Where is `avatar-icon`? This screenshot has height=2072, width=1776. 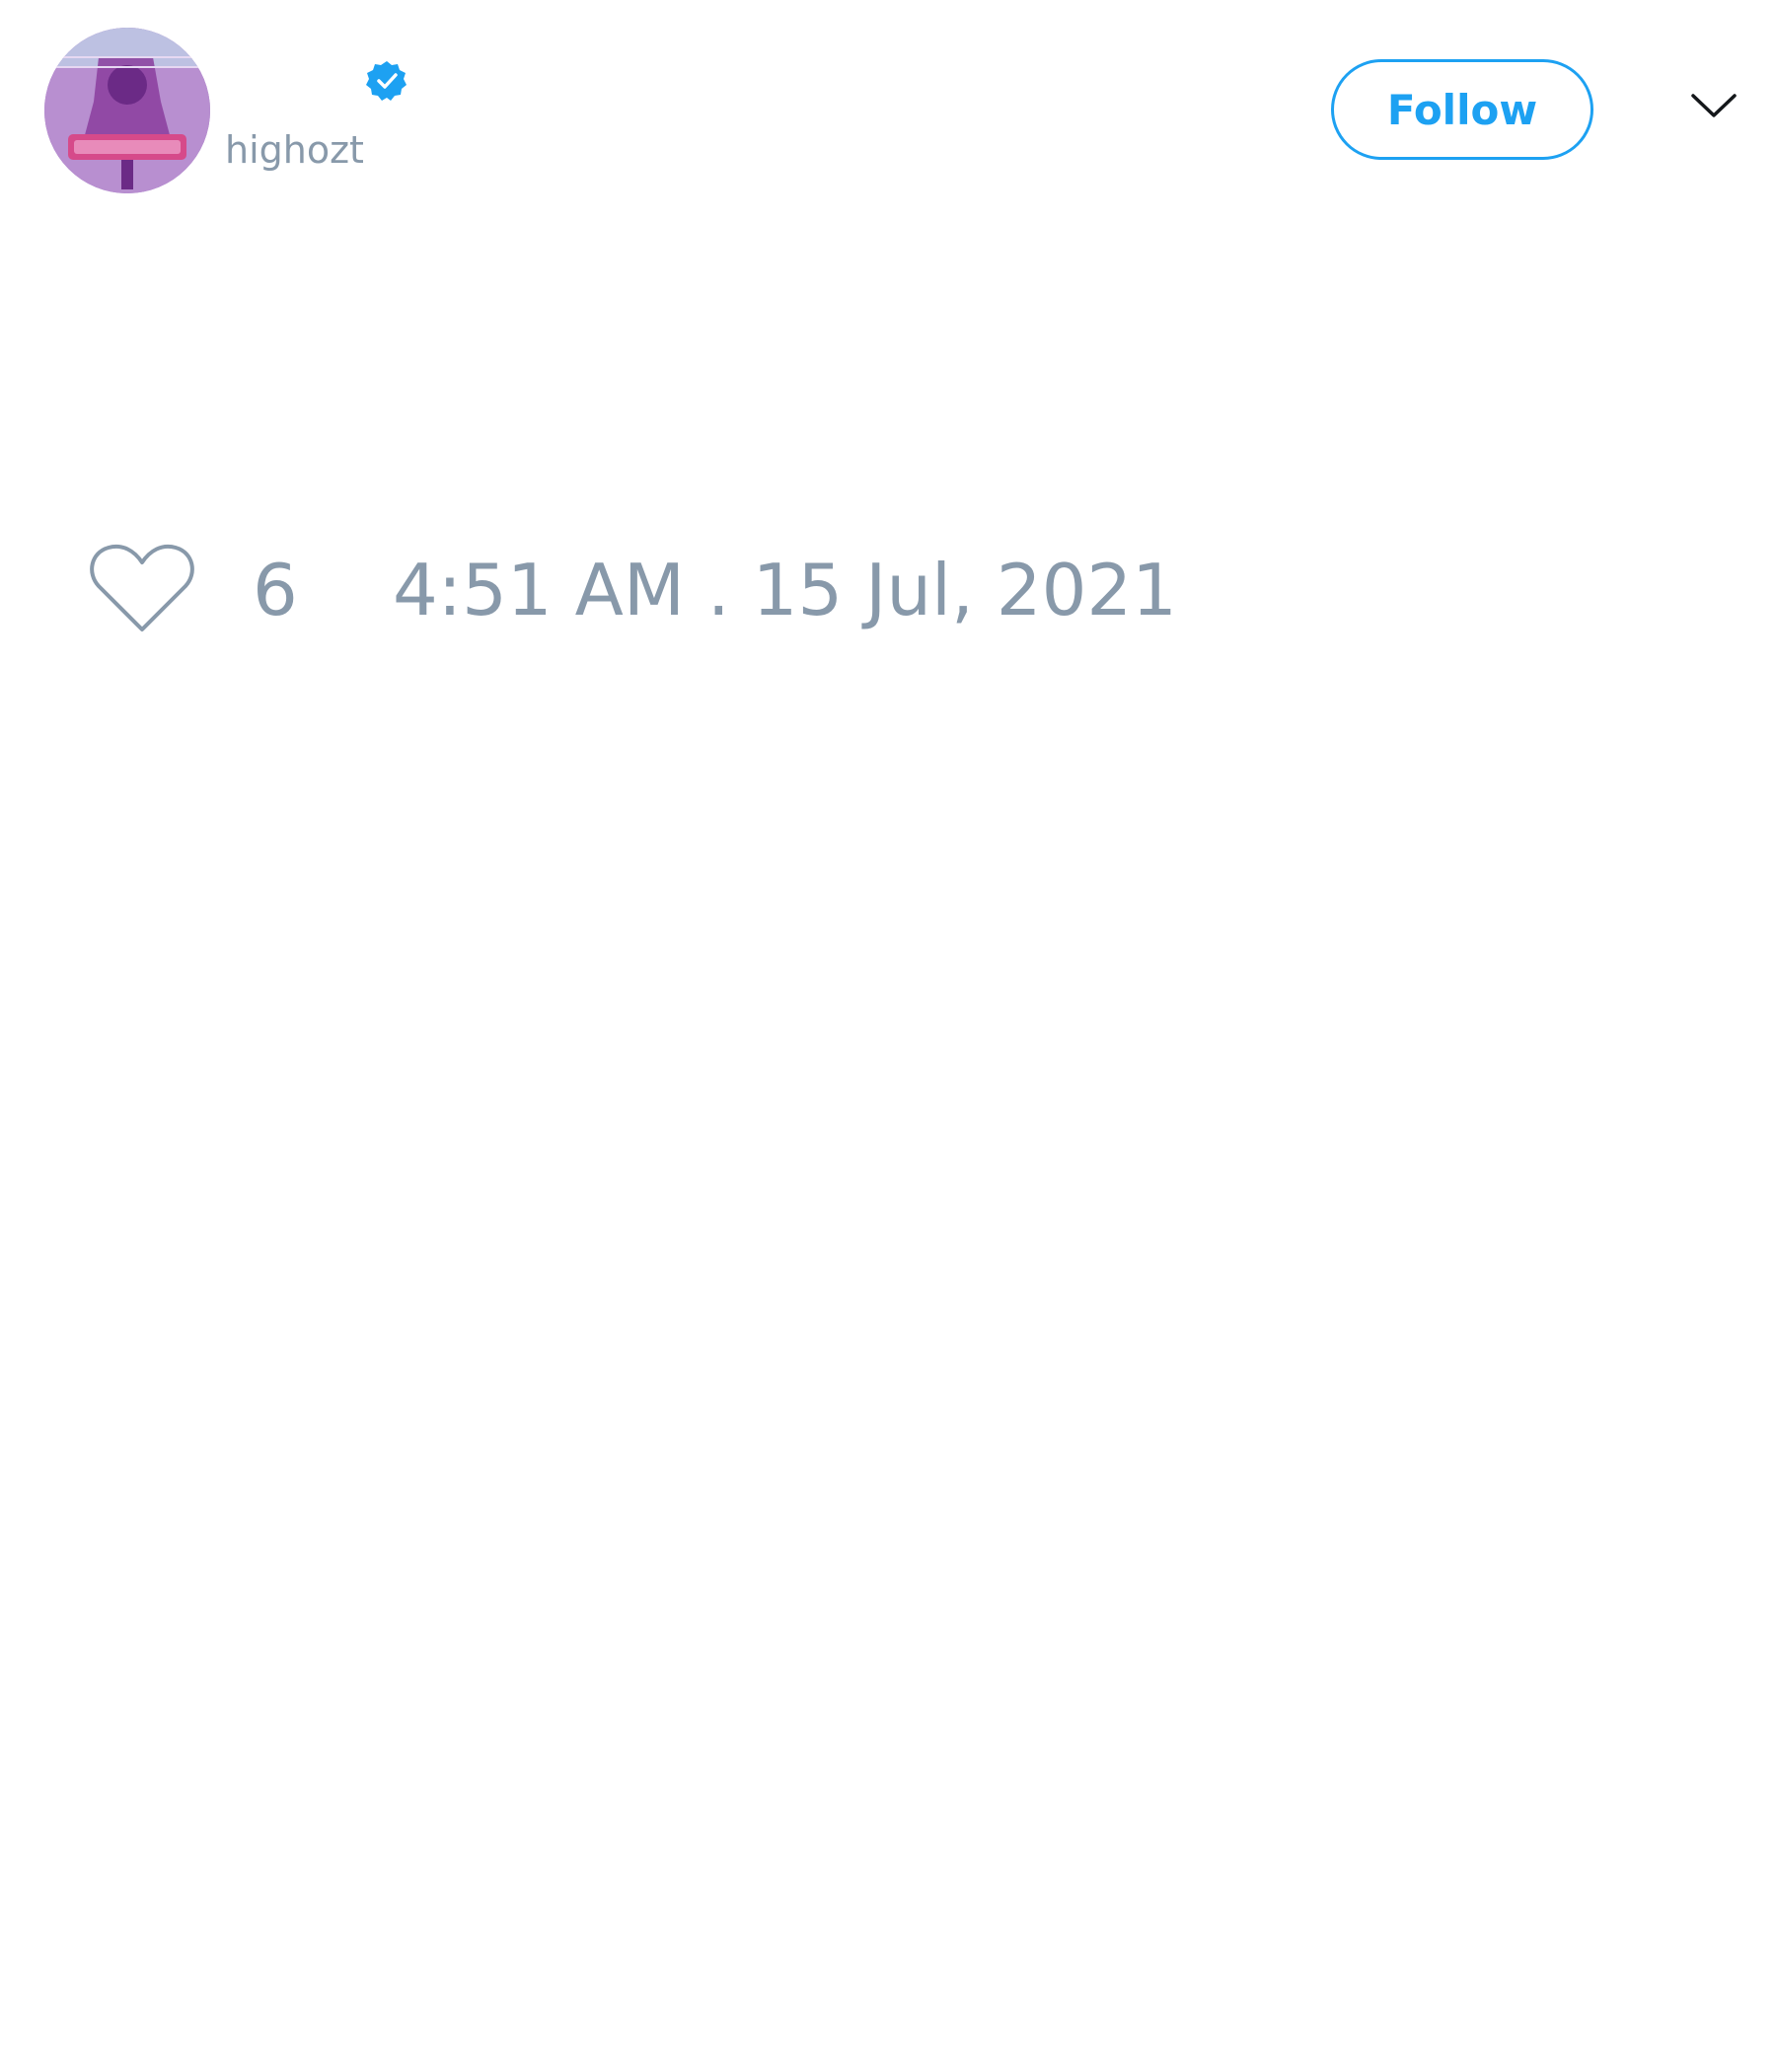
avatar-icon is located at coordinates (127, 111).